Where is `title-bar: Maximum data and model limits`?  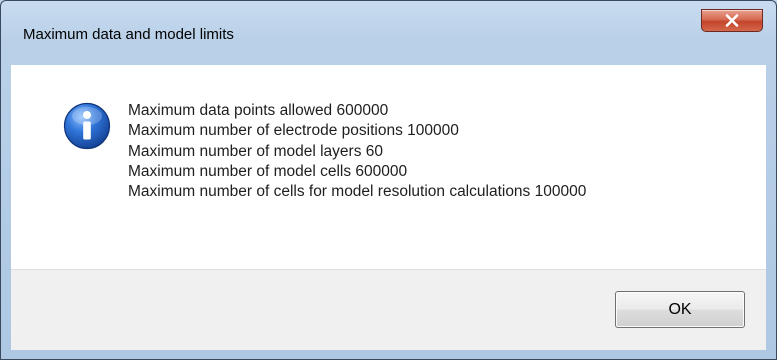
title-bar: Maximum data and model limits is located at coordinates (388, 22).